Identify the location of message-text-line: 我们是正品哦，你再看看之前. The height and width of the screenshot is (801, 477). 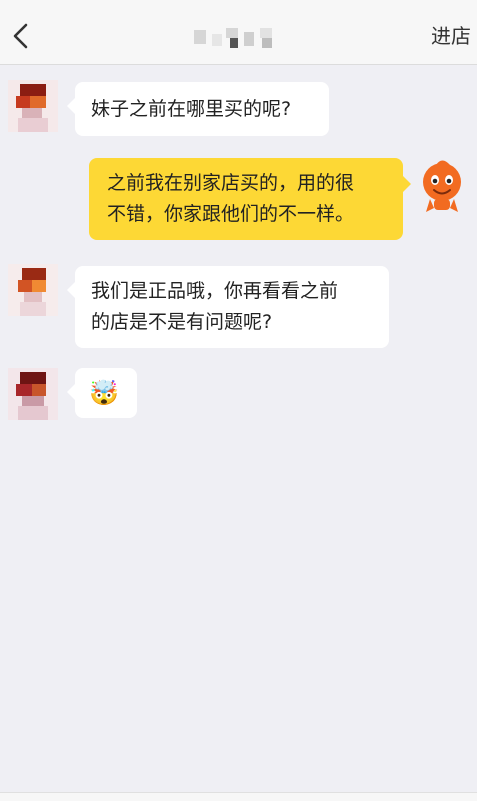
(215, 291).